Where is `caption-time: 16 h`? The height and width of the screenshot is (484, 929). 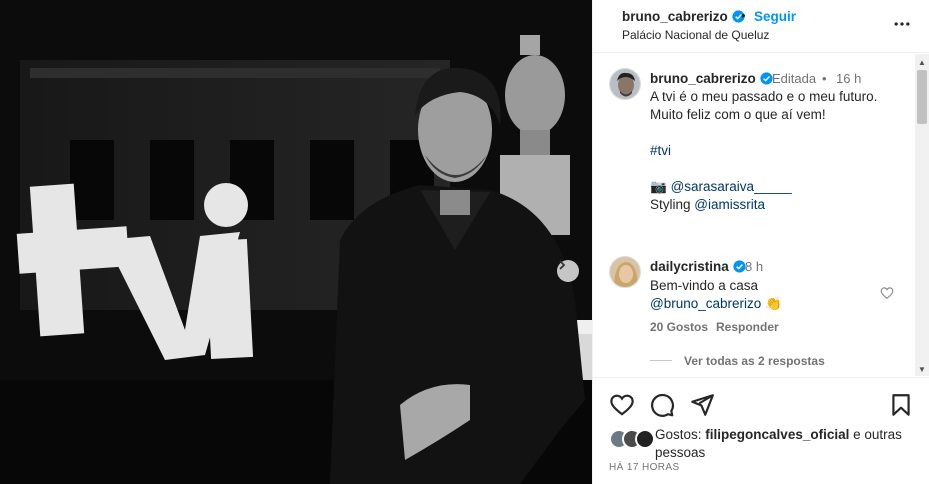 caption-time: 16 h is located at coordinates (848, 78).